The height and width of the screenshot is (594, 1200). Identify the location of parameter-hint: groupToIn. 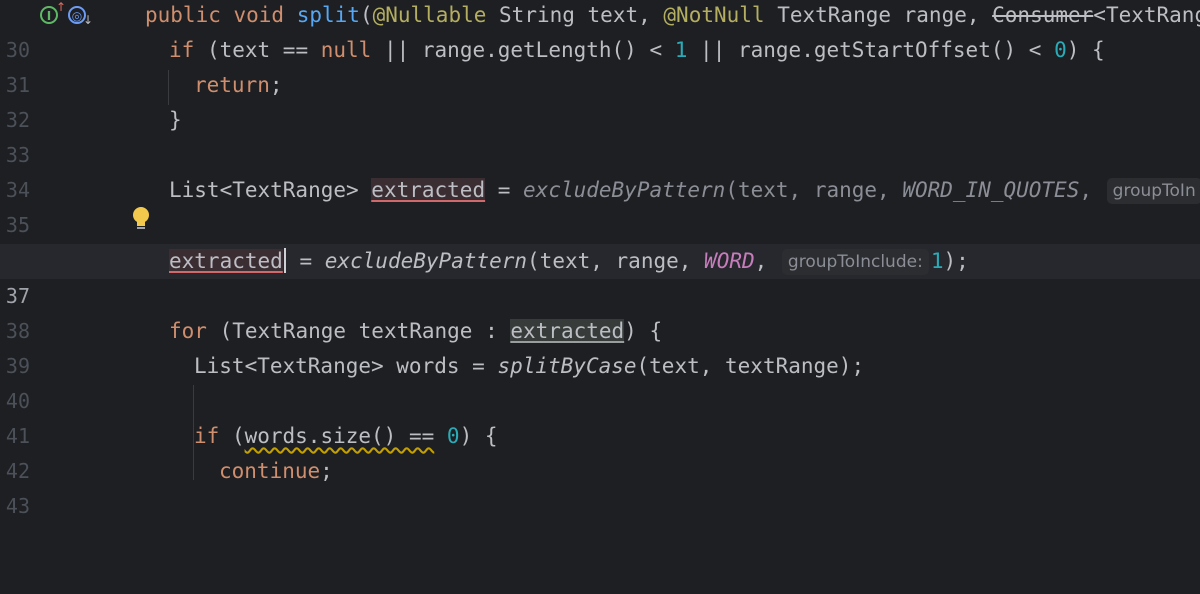
(1153, 191).